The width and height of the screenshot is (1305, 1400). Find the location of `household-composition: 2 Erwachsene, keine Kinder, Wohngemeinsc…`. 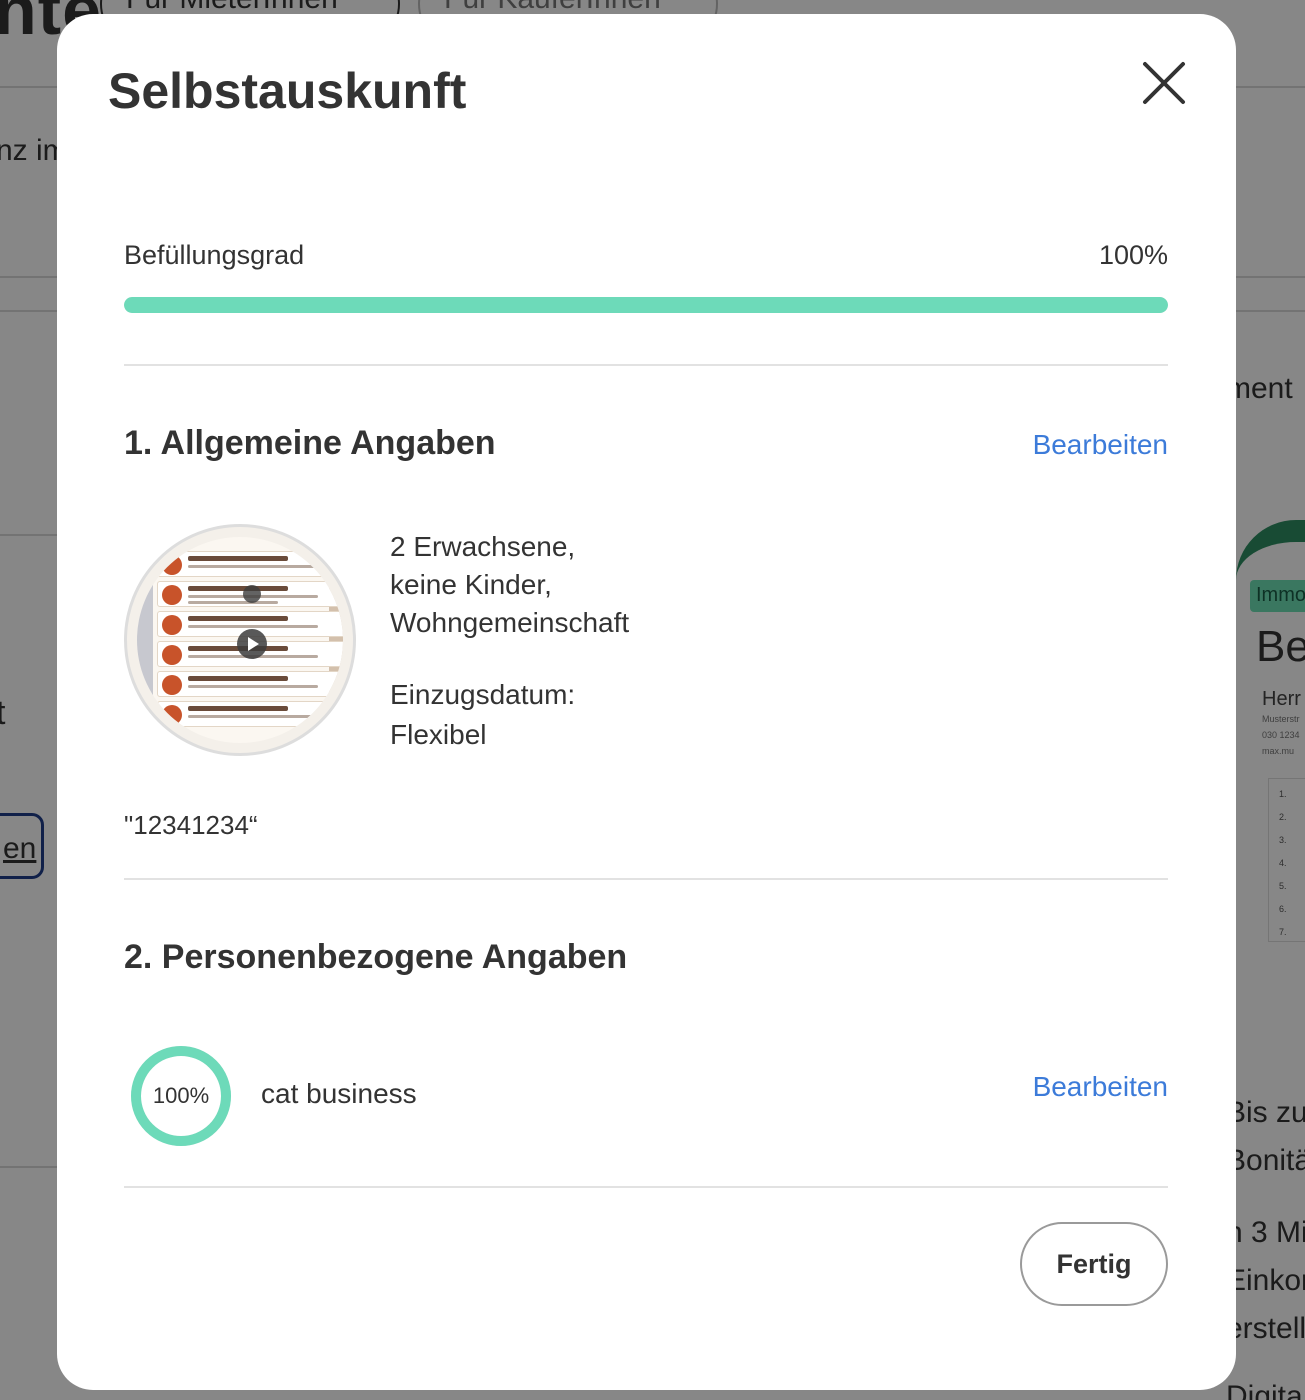

household-composition: 2 Erwachsene, keine Kinder, Wohngemeinsc… is located at coordinates (509, 585).